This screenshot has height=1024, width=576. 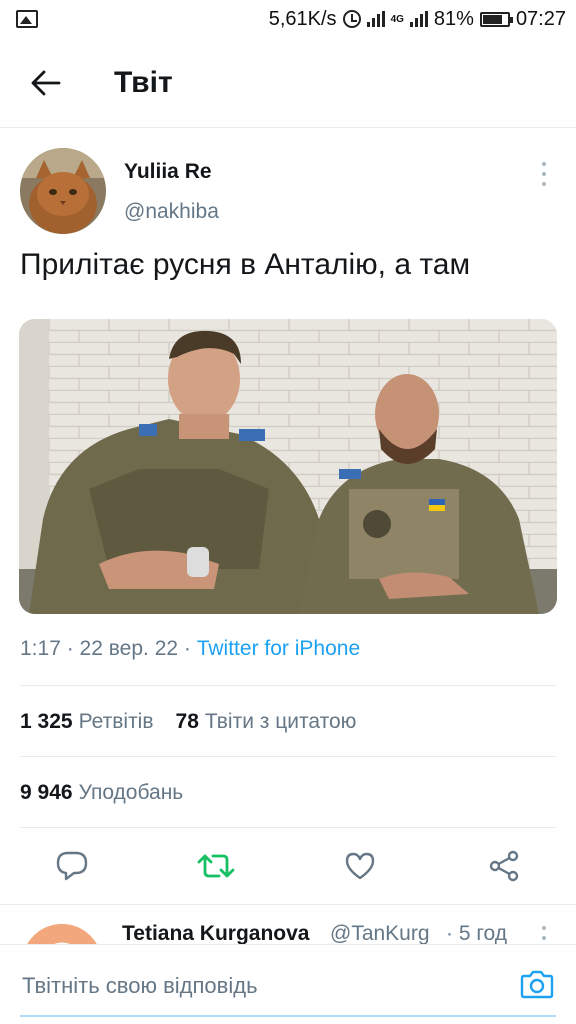 I want to click on status-bar: 5,61K/s 4G 81% 07:27, so click(x=288, y=19).